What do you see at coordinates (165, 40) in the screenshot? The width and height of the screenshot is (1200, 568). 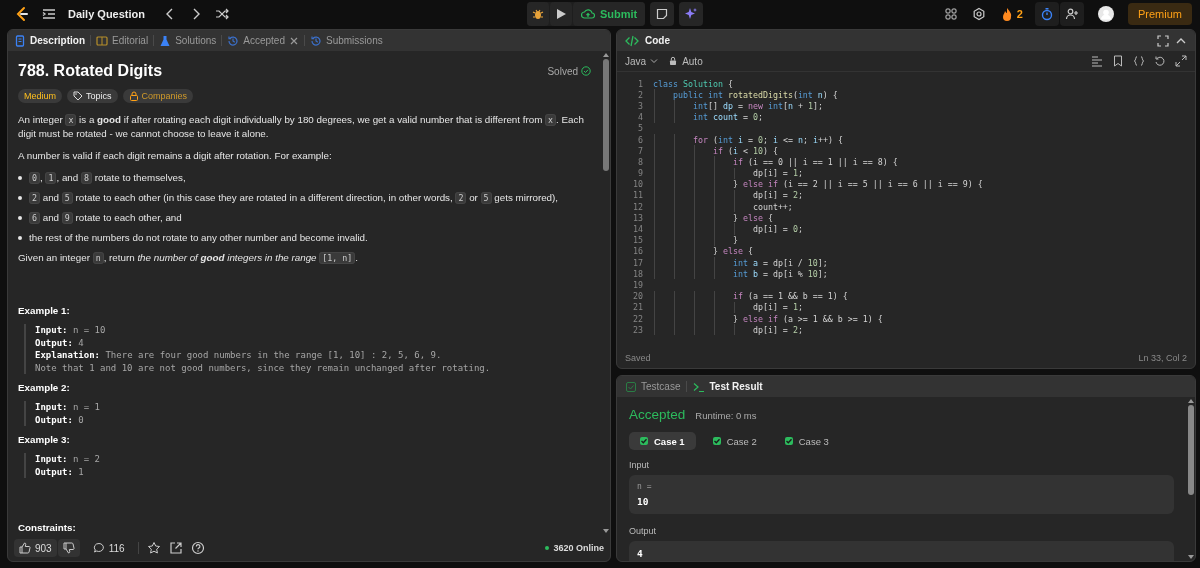 I see `flask-icon` at bounding box center [165, 40].